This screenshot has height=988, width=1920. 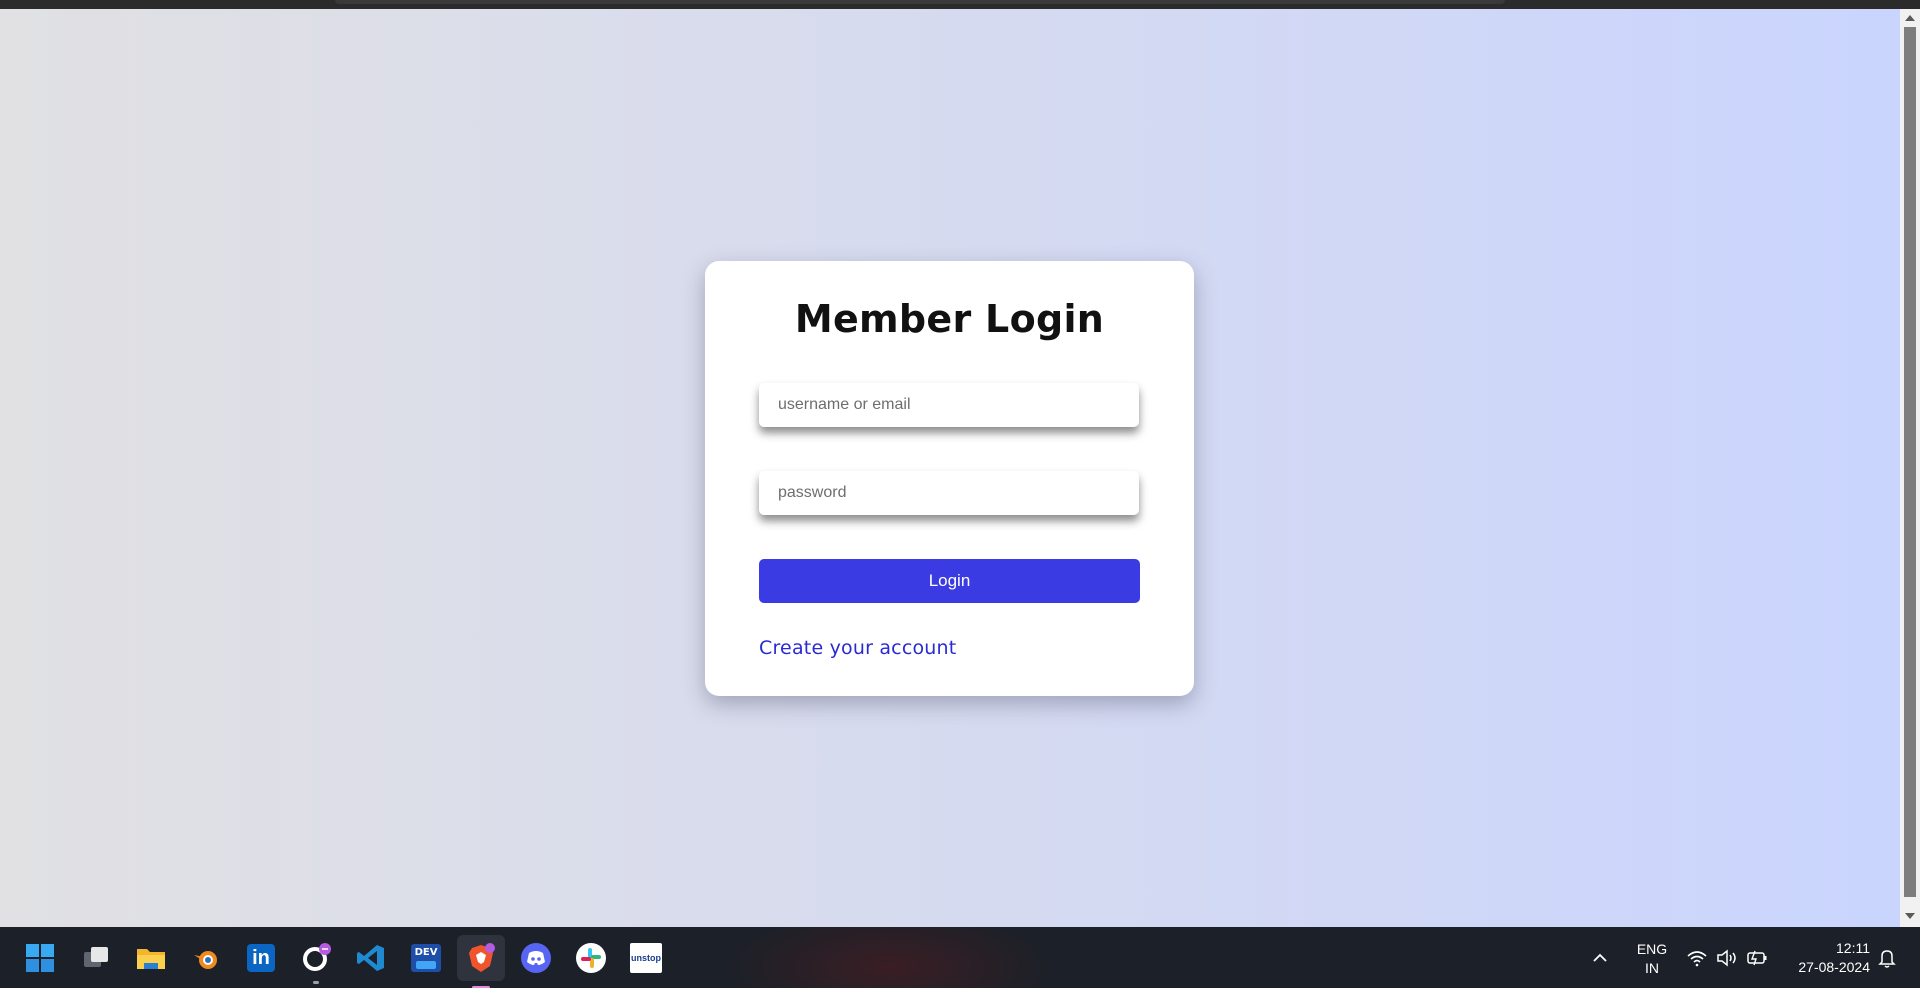 What do you see at coordinates (1834, 967) in the screenshot?
I see `clock-date: 27-08-2024` at bounding box center [1834, 967].